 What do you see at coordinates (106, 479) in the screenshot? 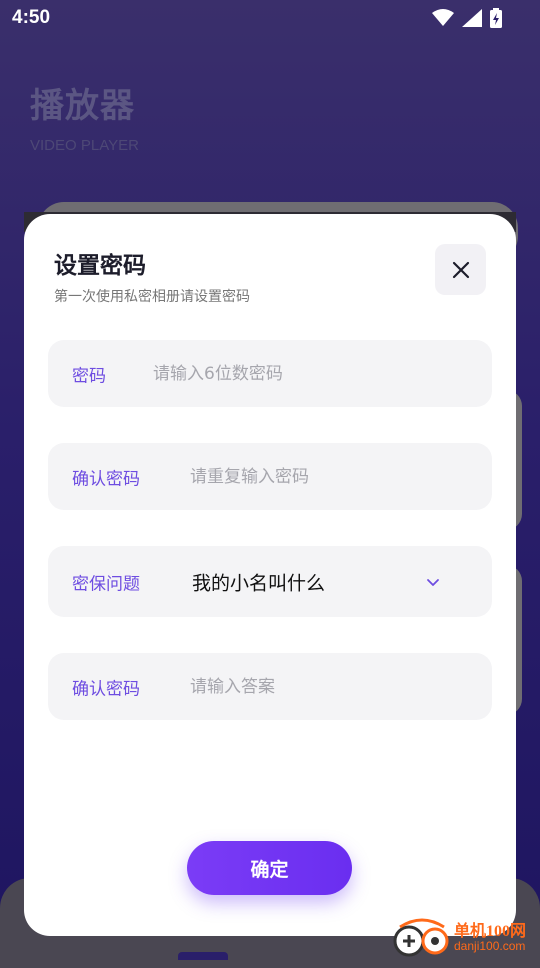
I see `confirm-password-label: 确认密码` at bounding box center [106, 479].